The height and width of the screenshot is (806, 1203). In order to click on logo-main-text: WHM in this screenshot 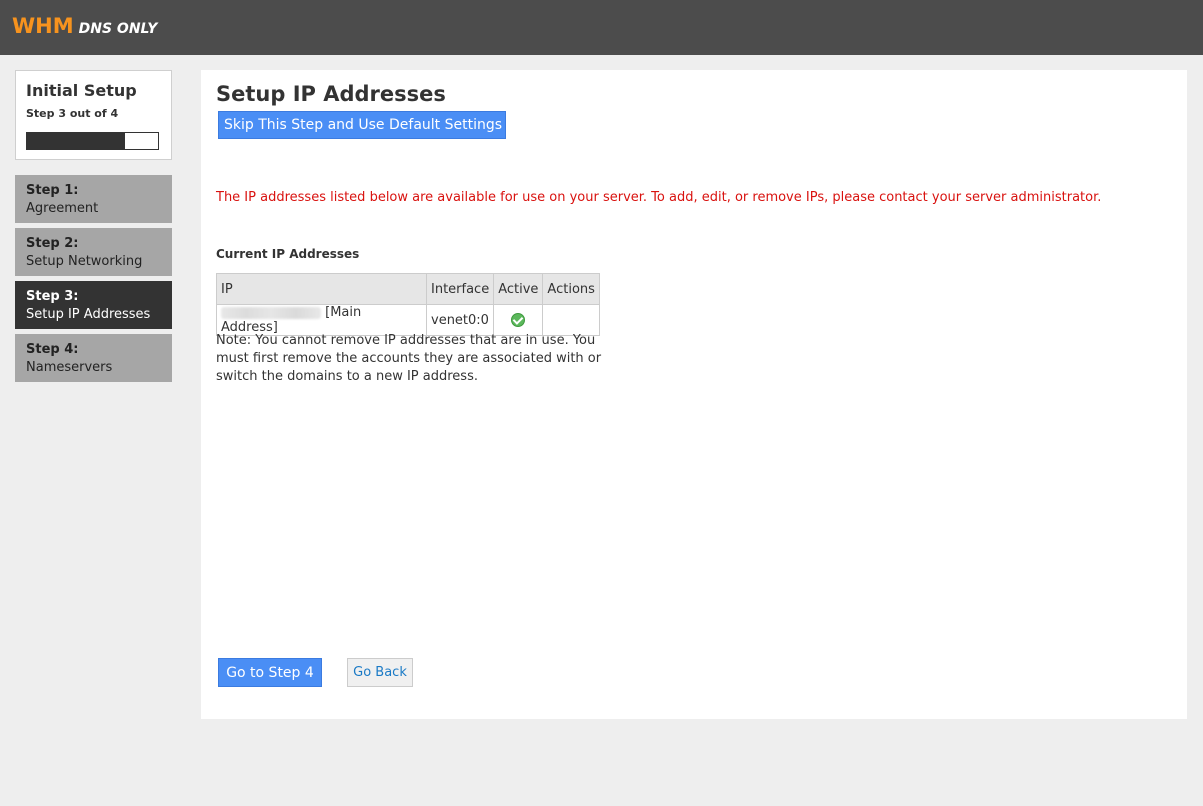, I will do `click(43, 26)`.